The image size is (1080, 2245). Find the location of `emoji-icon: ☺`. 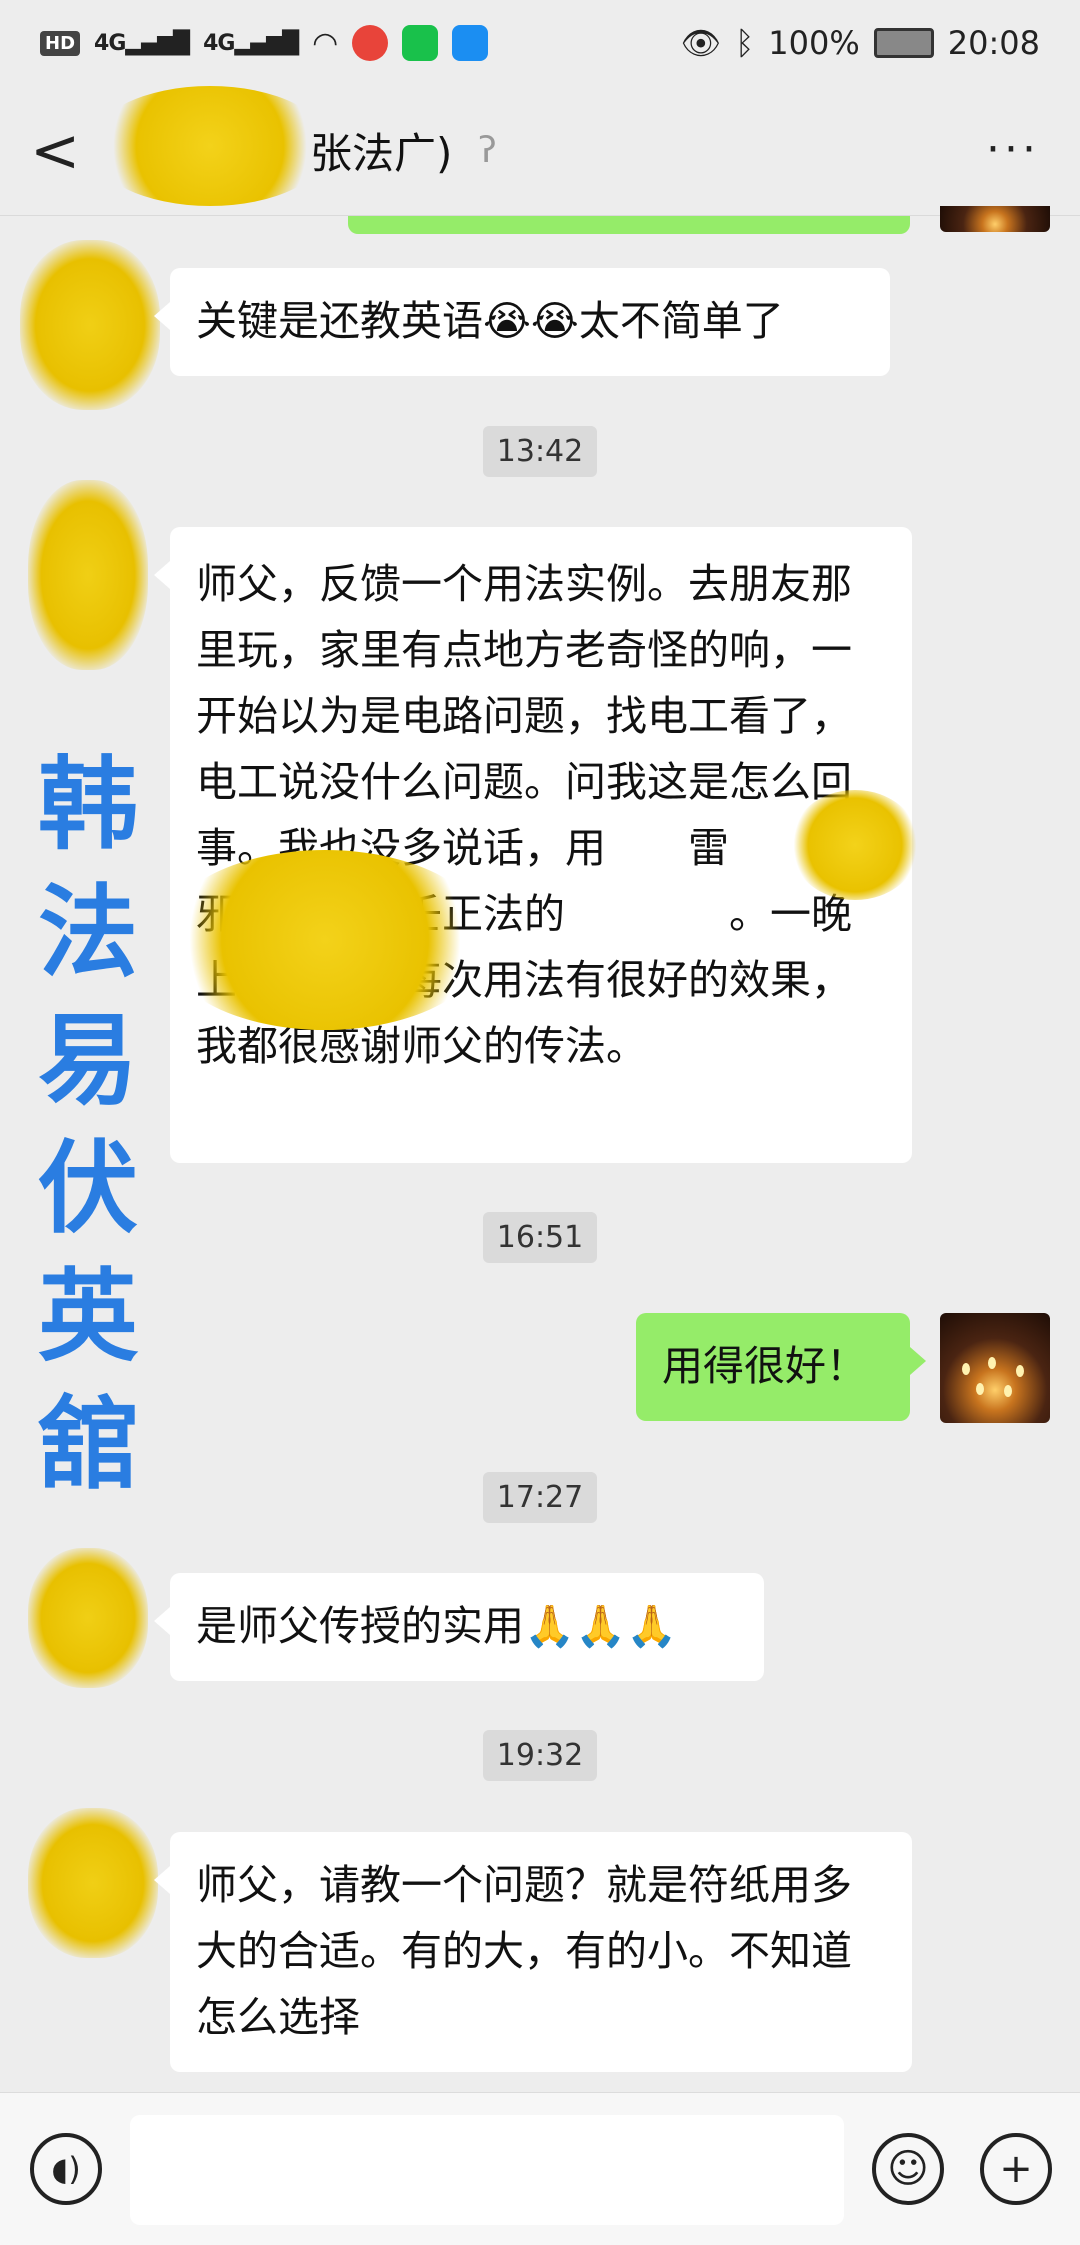

emoji-icon: ☺ is located at coordinates (908, 2169).